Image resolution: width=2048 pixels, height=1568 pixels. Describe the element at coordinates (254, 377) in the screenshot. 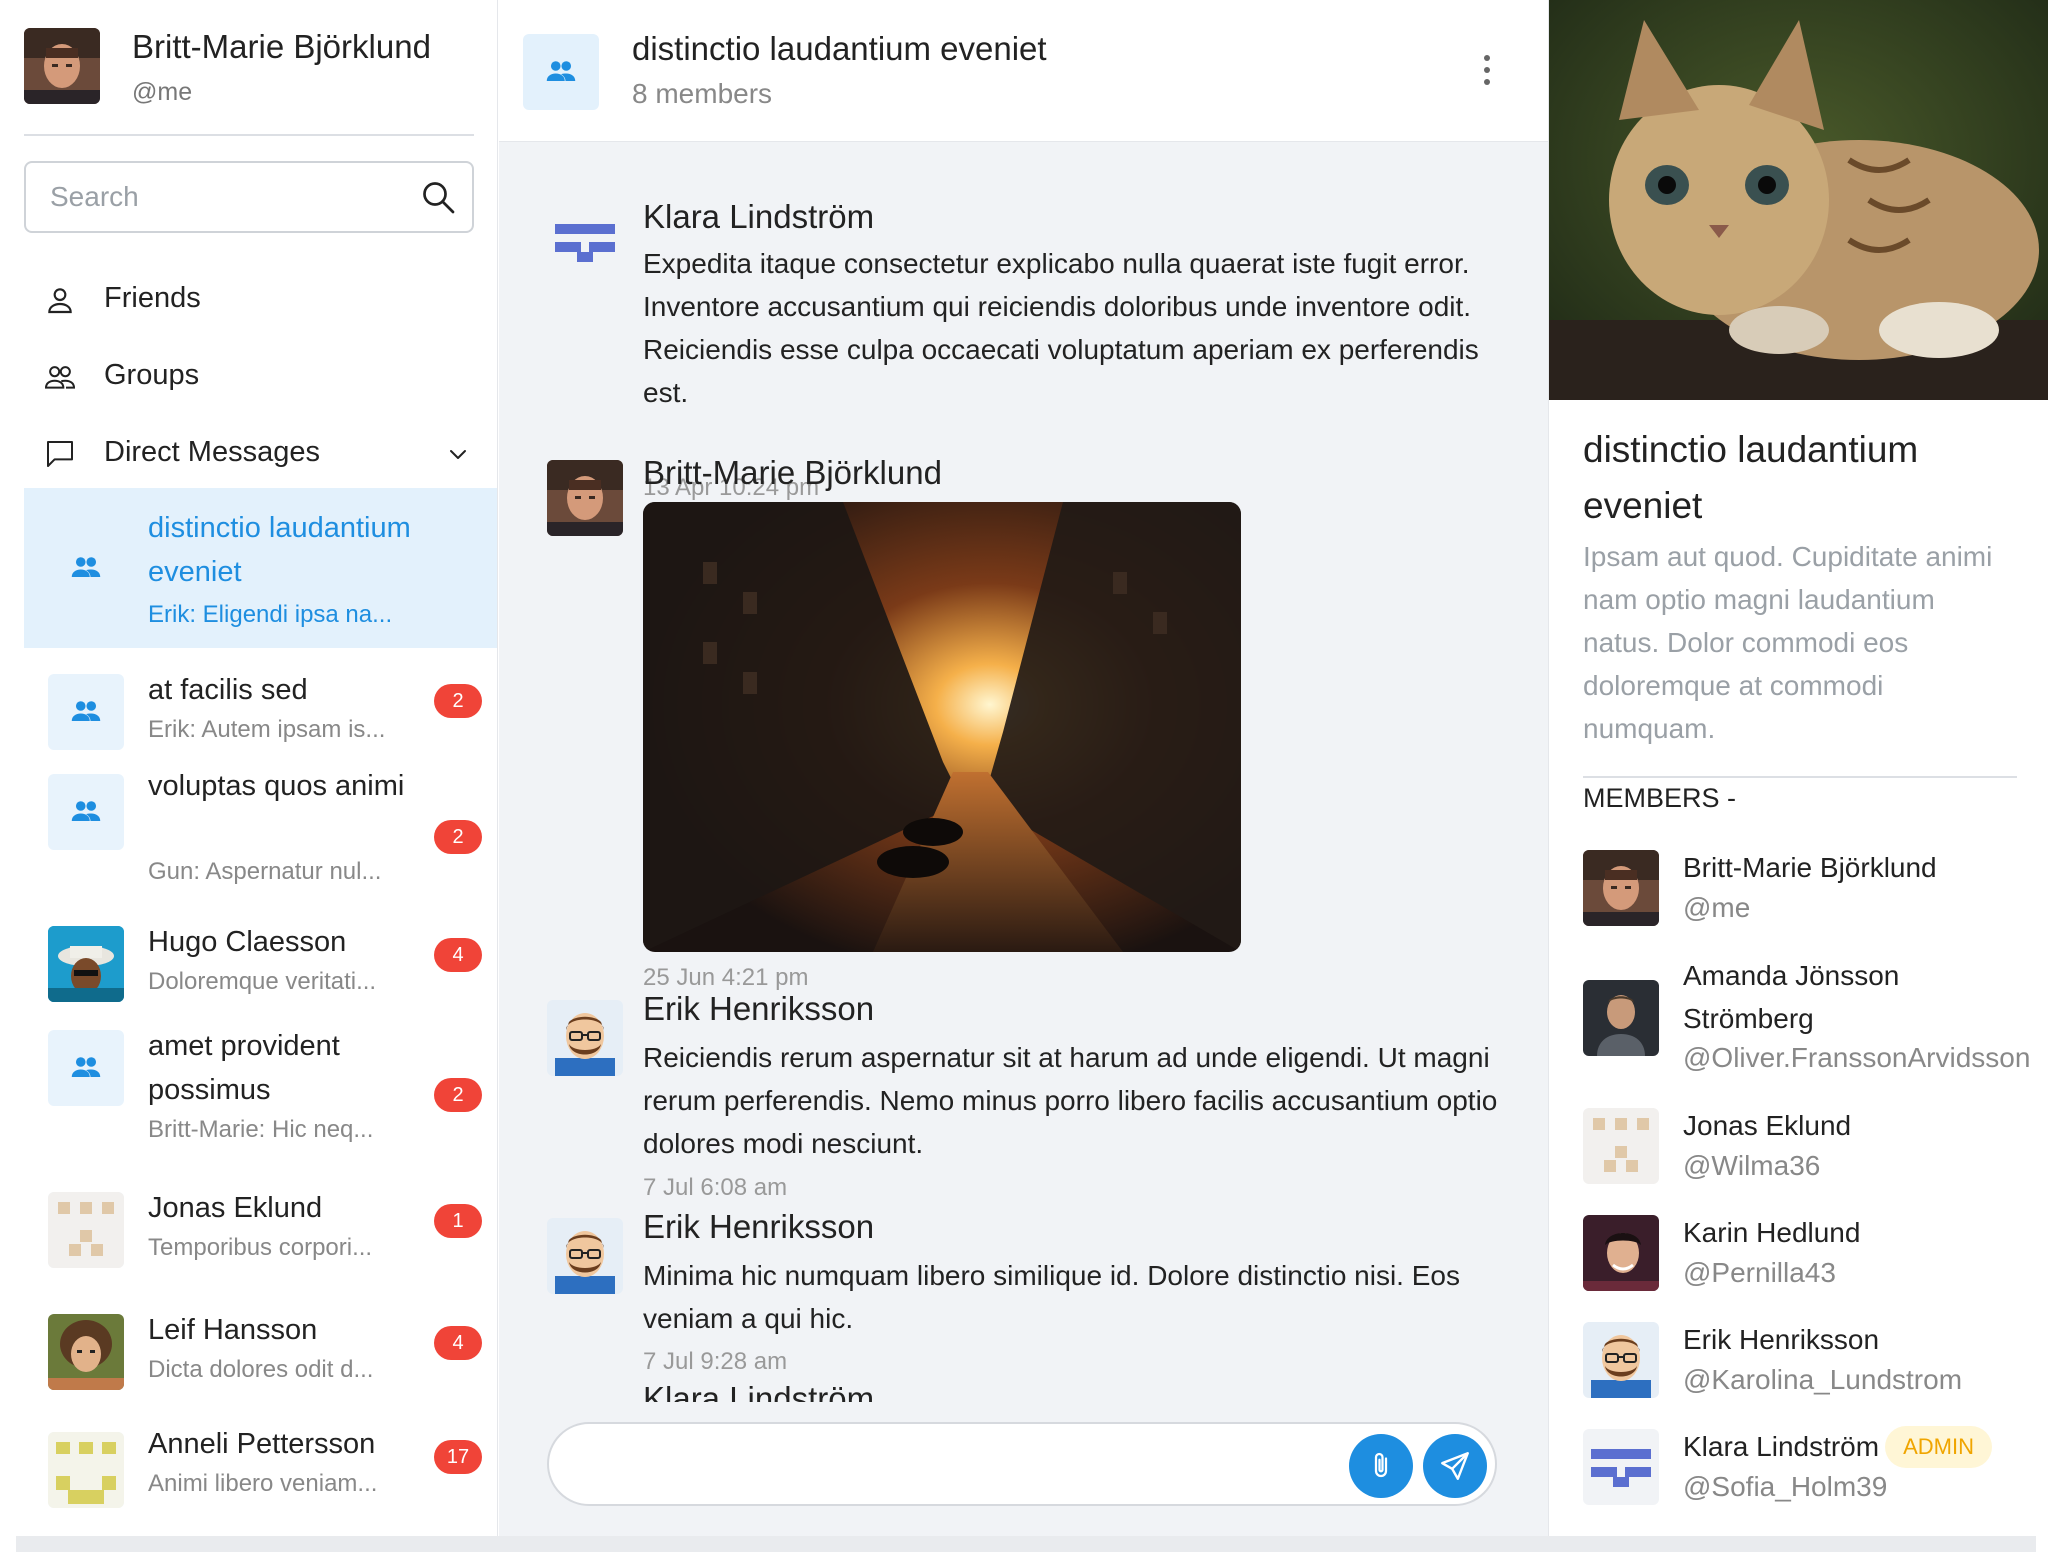

I see `nav-groups: Groups` at that location.